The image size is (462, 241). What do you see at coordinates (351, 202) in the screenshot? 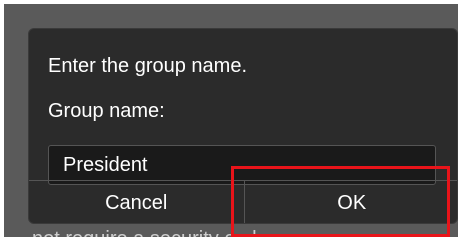
I see `ok-button: OK` at bounding box center [351, 202].